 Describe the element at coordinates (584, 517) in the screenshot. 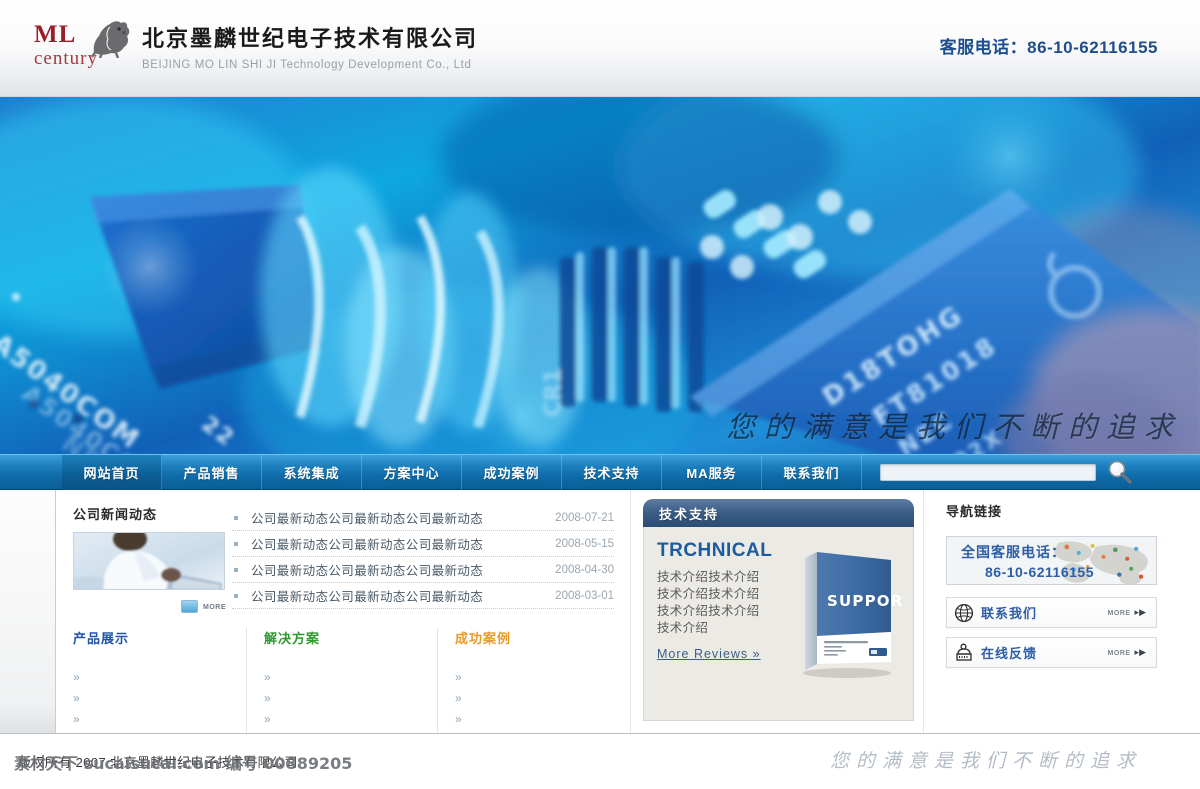

I see `news-item-date: 2008-07-21` at that location.